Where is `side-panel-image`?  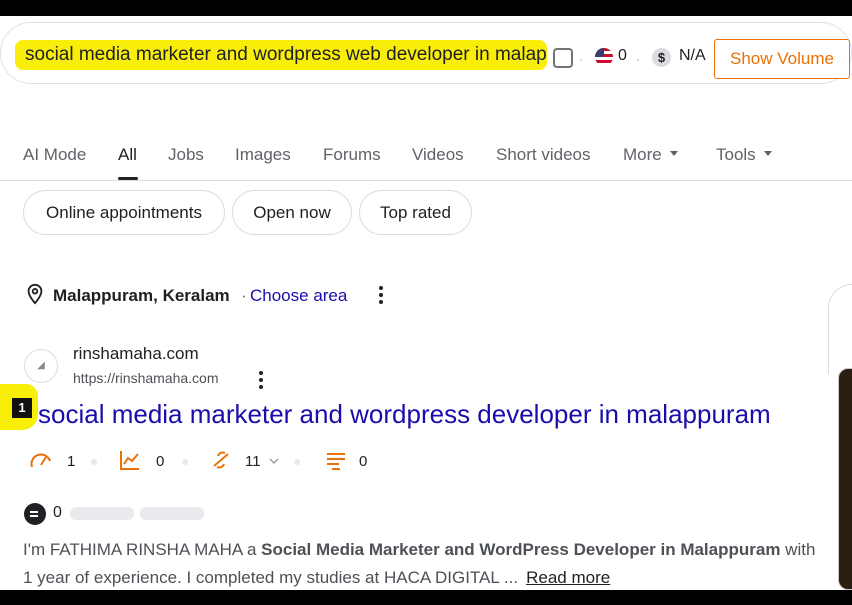
side-panel-image is located at coordinates (845, 479).